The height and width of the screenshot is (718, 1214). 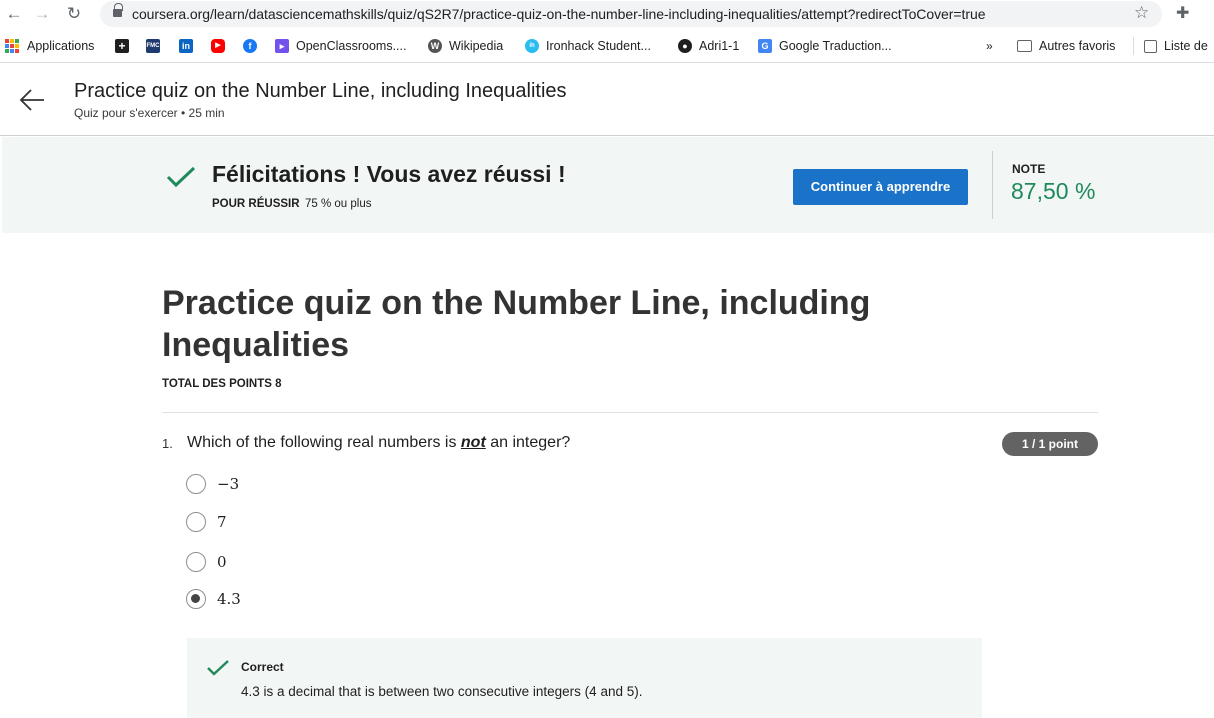 What do you see at coordinates (1141, 13) in the screenshot?
I see `bookmark-star-icon: ☆` at bounding box center [1141, 13].